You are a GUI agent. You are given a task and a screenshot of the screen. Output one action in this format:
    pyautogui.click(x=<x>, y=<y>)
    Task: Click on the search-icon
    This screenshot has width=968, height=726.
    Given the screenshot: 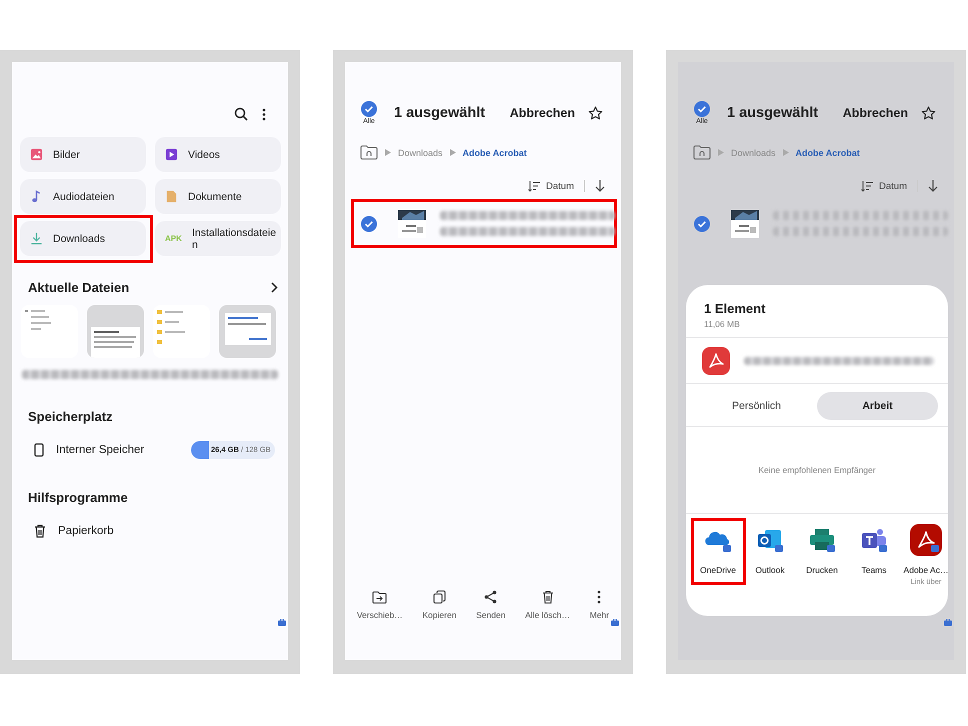 What is the action you would take?
    pyautogui.click(x=241, y=114)
    